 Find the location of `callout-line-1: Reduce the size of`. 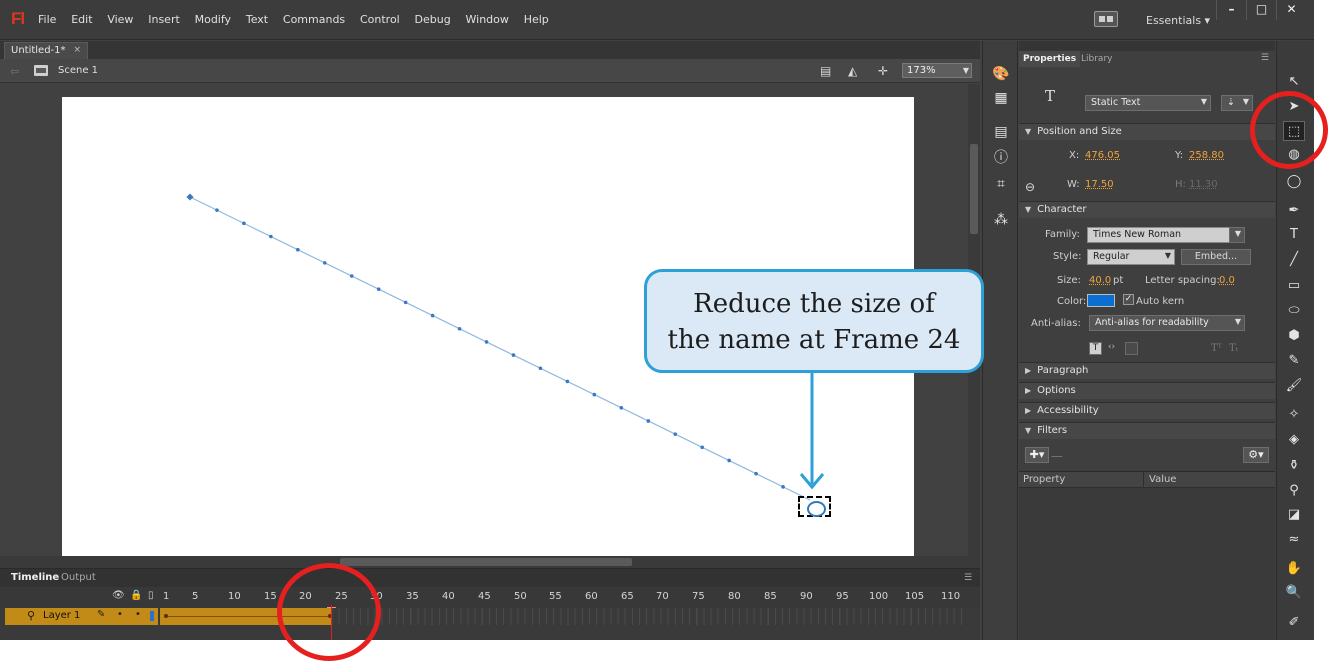

callout-line-1: Reduce the size of is located at coordinates (814, 304).